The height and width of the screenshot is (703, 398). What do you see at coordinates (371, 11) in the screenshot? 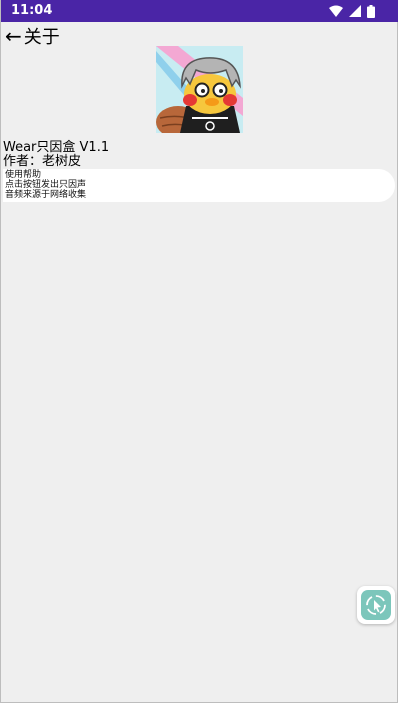
I see `battery-icon` at bounding box center [371, 11].